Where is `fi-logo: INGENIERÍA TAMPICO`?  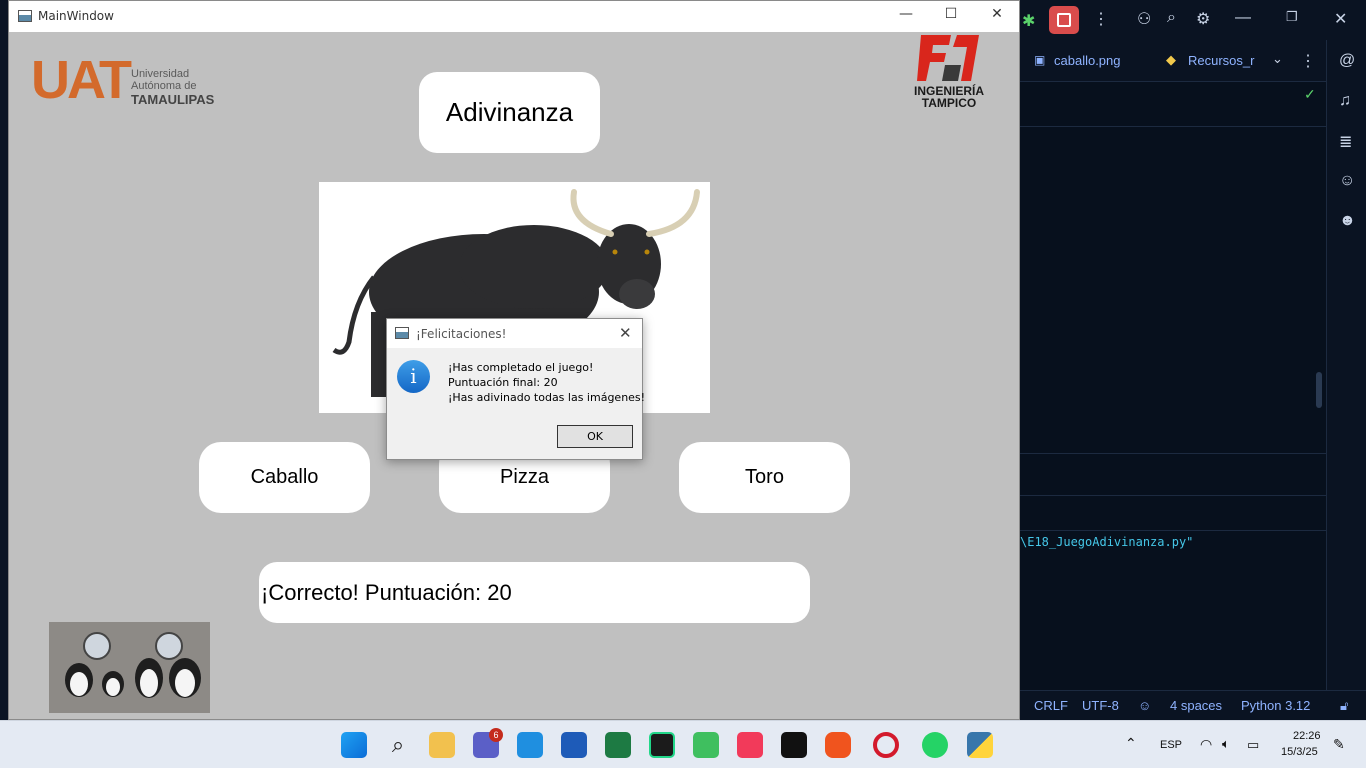
fi-logo: INGENIERÍA TAMPICO is located at coordinates (949, 75).